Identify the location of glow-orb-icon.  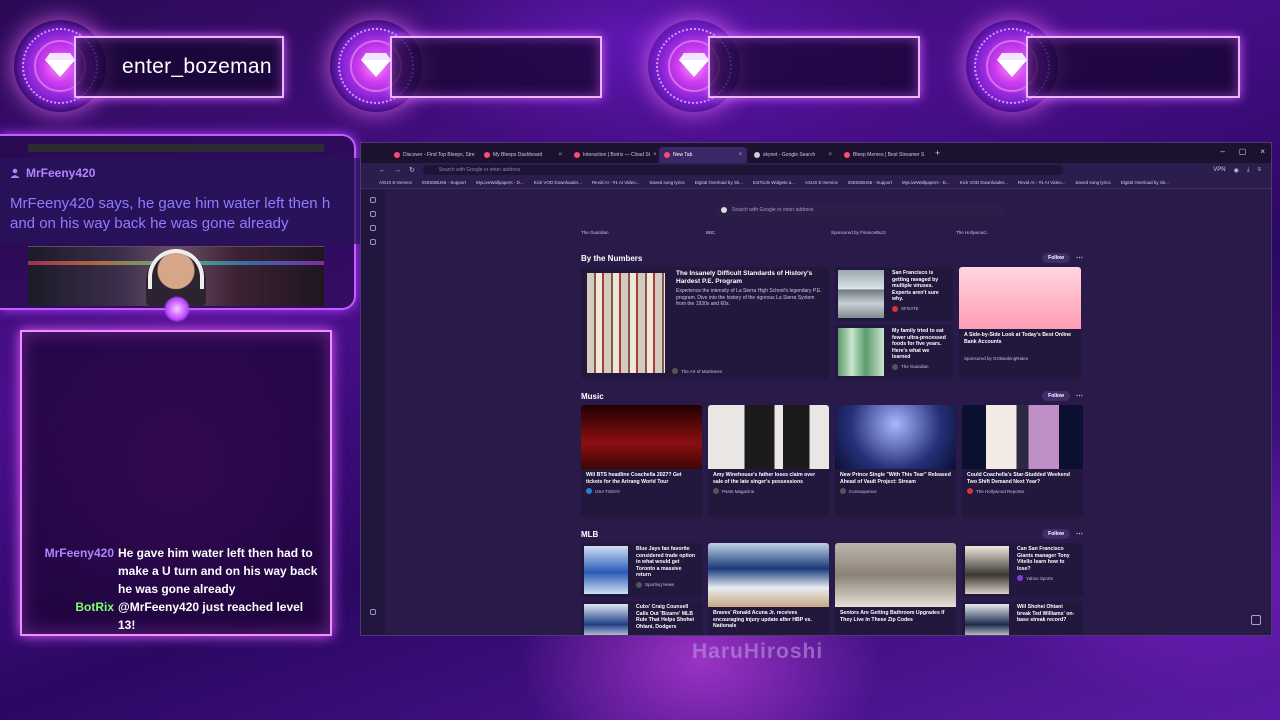
(177, 309).